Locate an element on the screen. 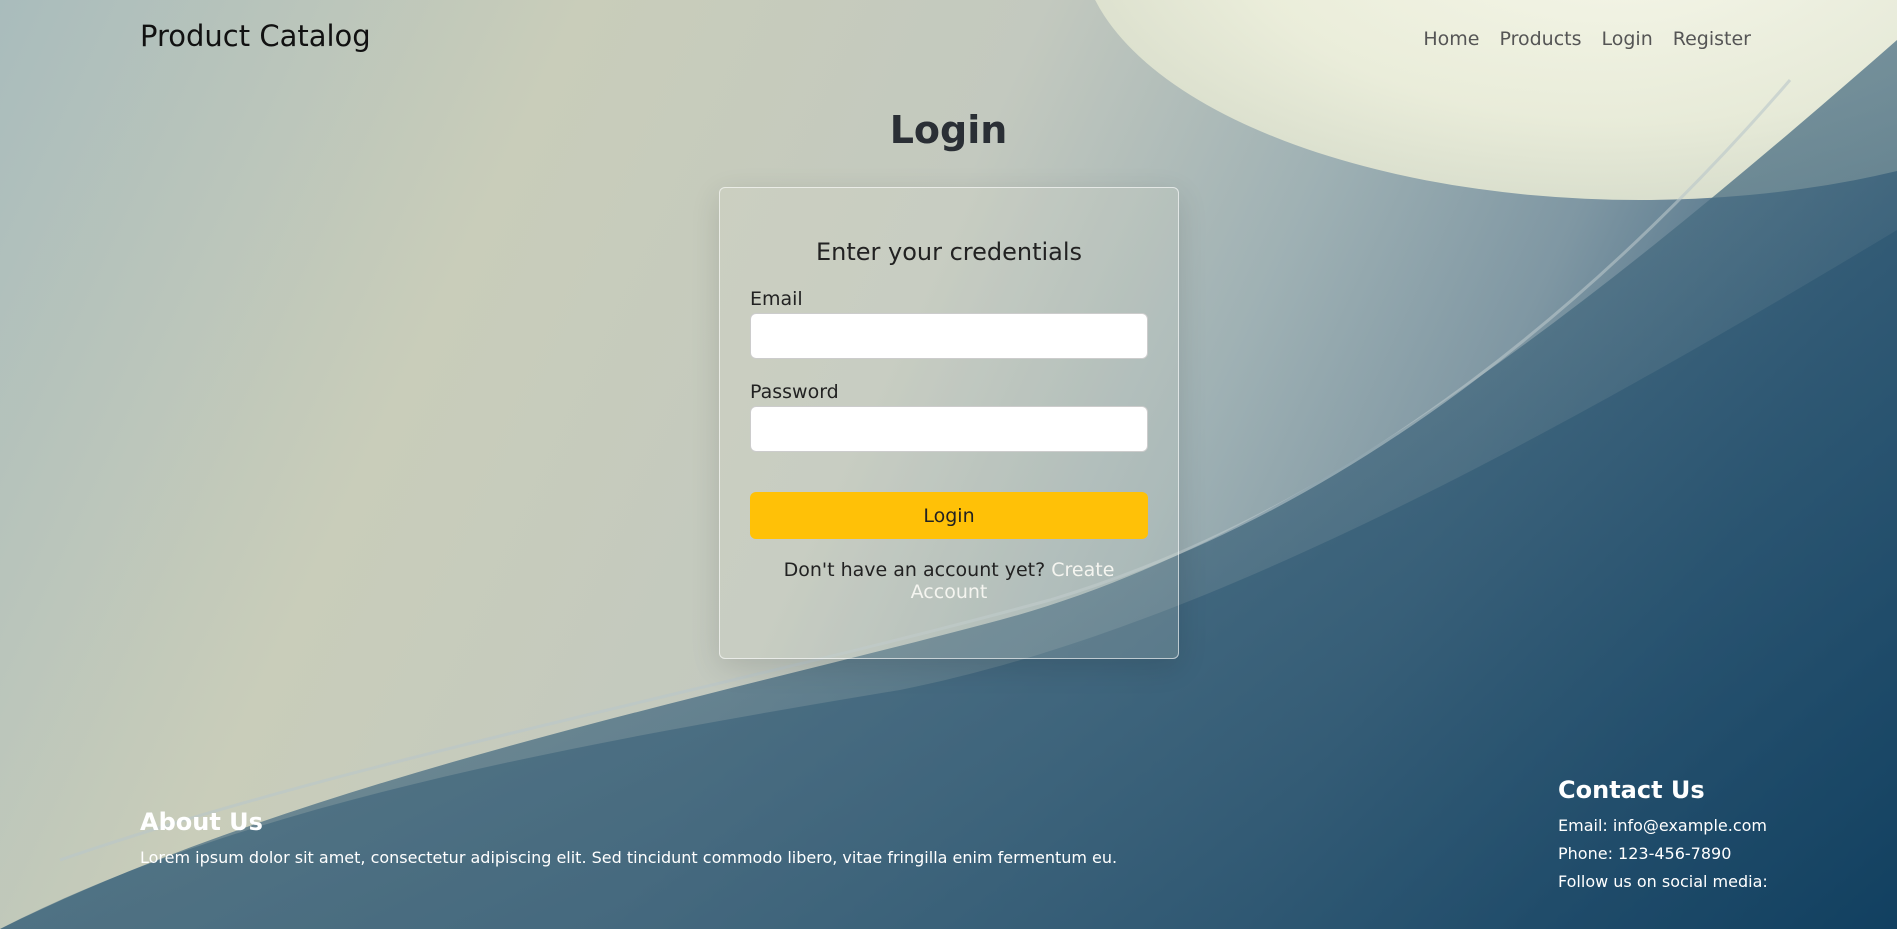 The image size is (1897, 929). nav-link-home: Home is located at coordinates (1451, 39).